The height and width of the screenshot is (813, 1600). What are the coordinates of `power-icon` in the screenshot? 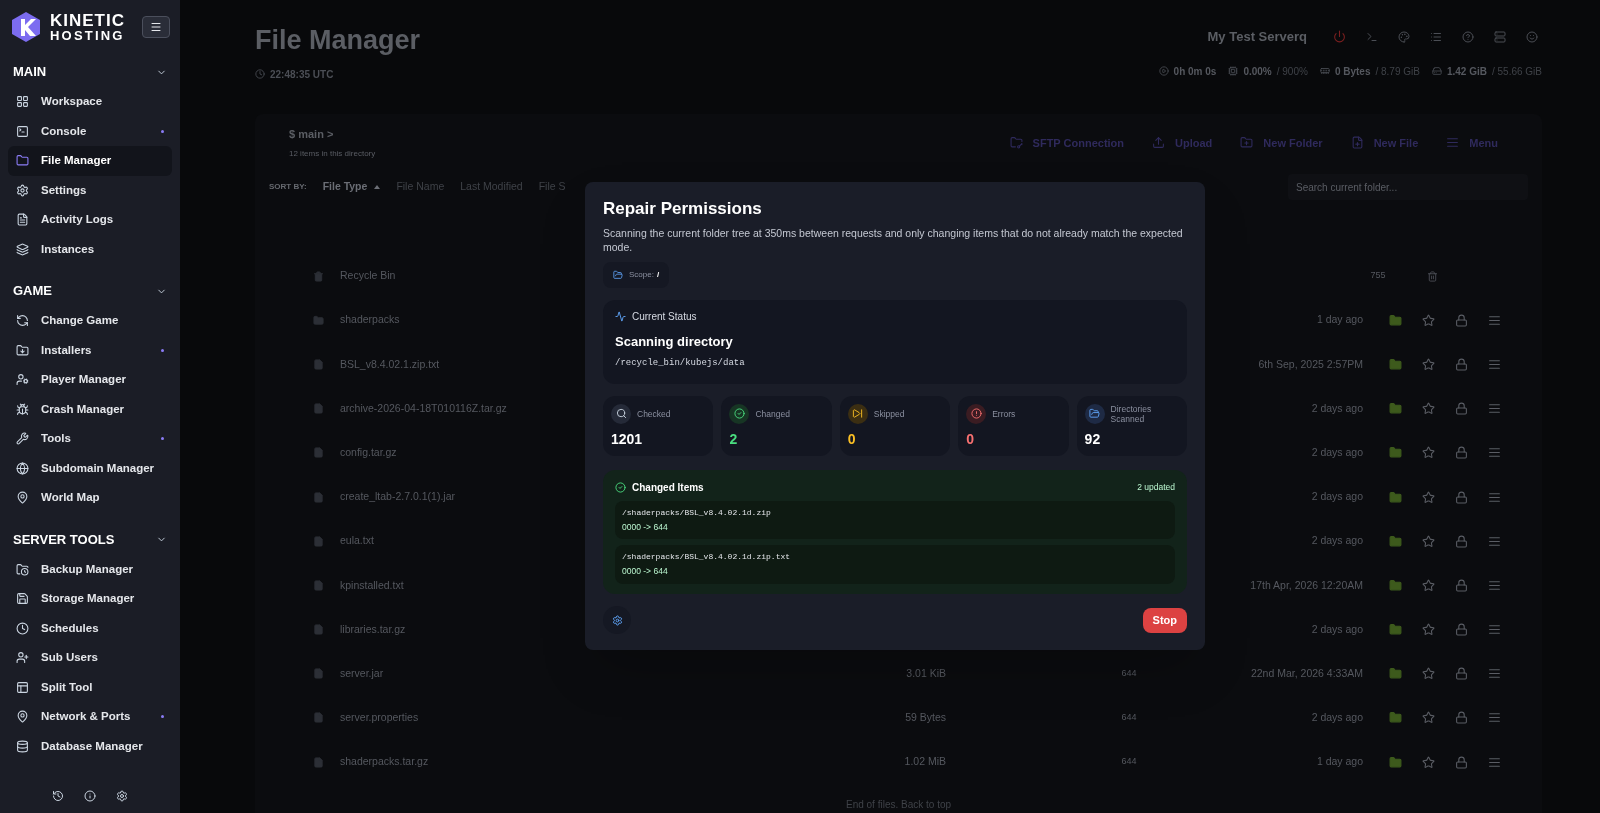 It's located at (1339, 37).